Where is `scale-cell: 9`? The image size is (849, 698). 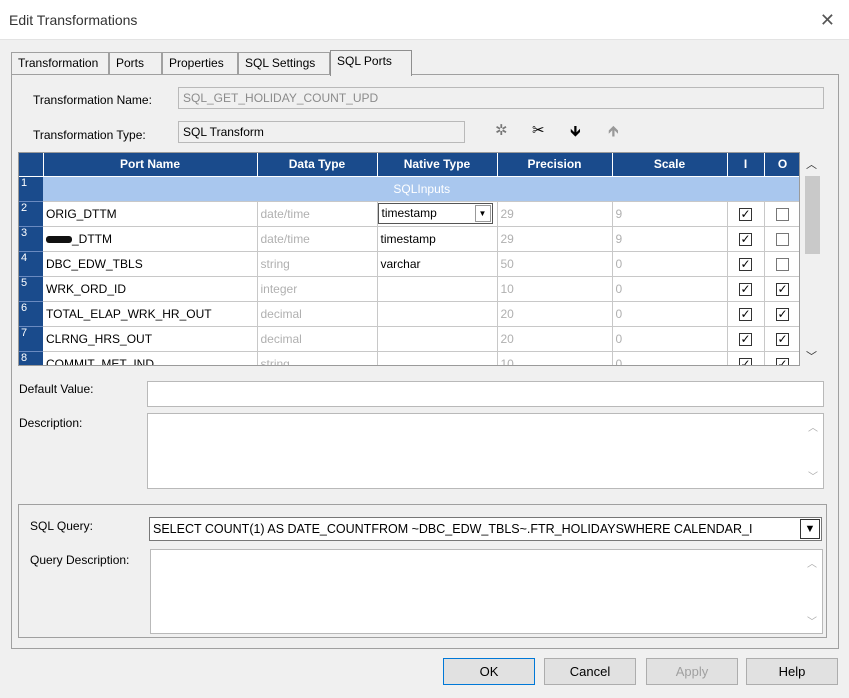 scale-cell: 9 is located at coordinates (670, 239).